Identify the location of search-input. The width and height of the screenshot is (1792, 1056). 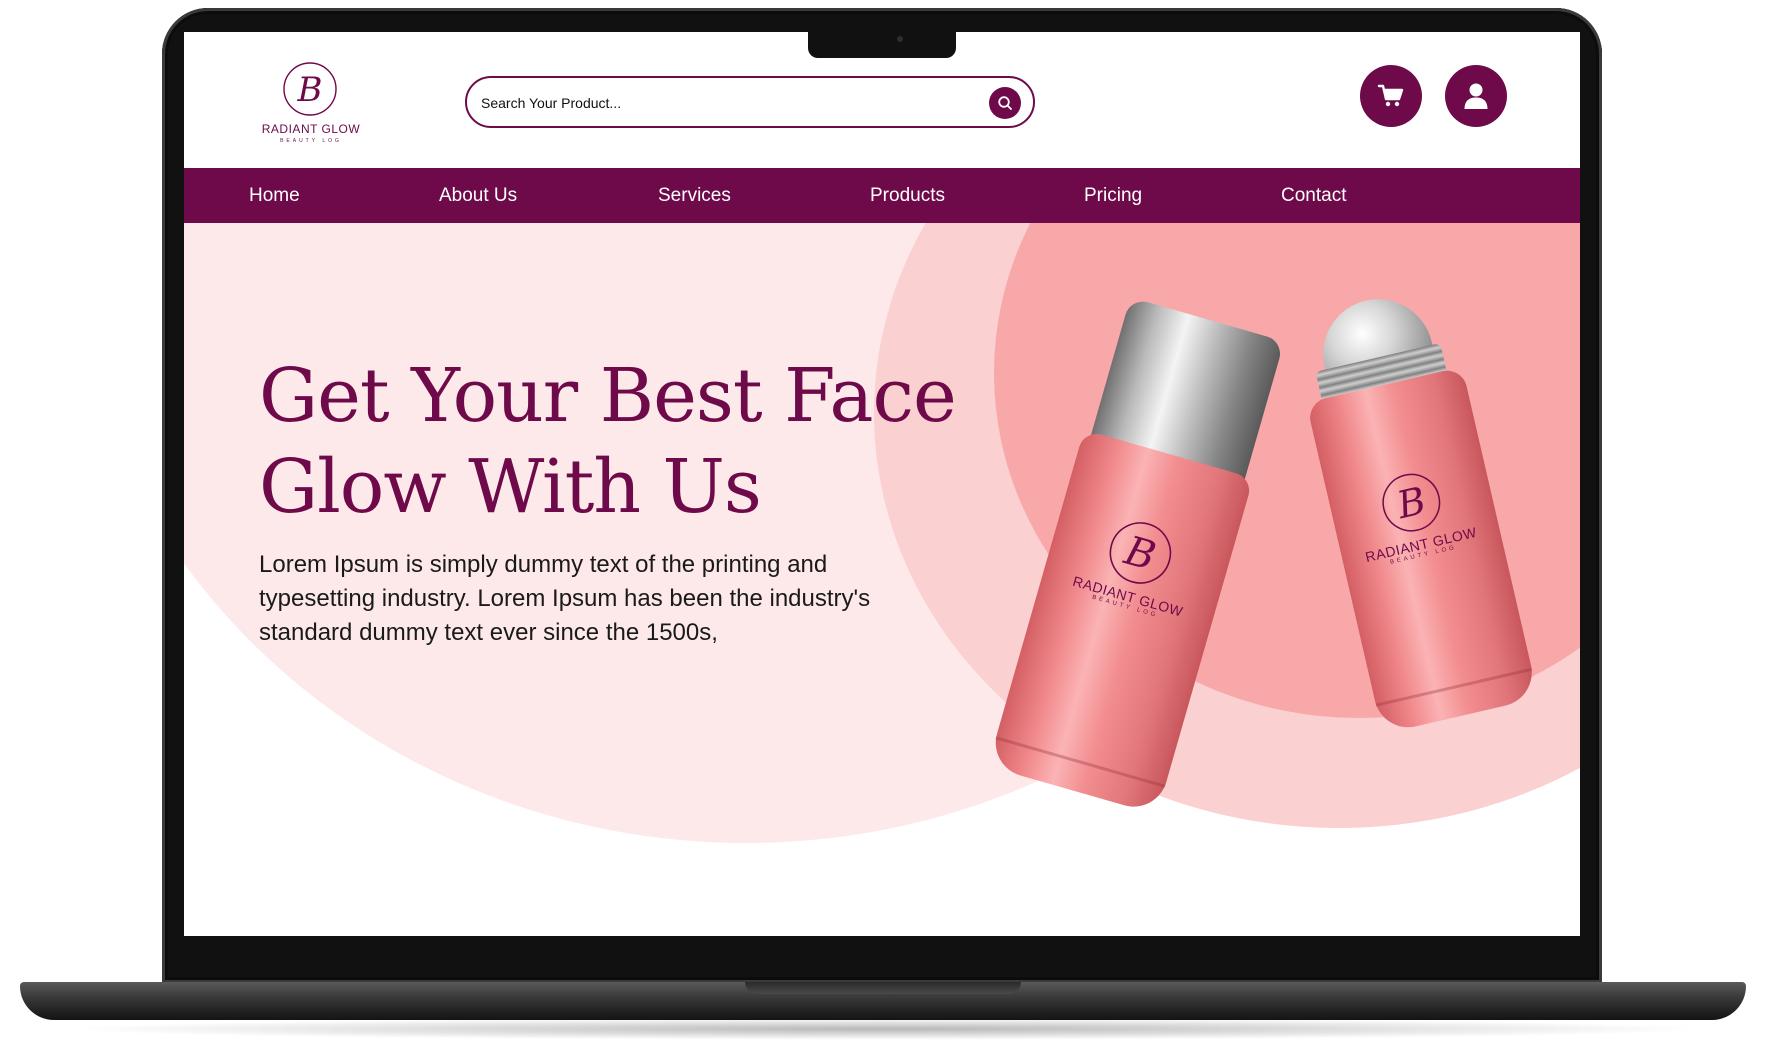
(721, 103).